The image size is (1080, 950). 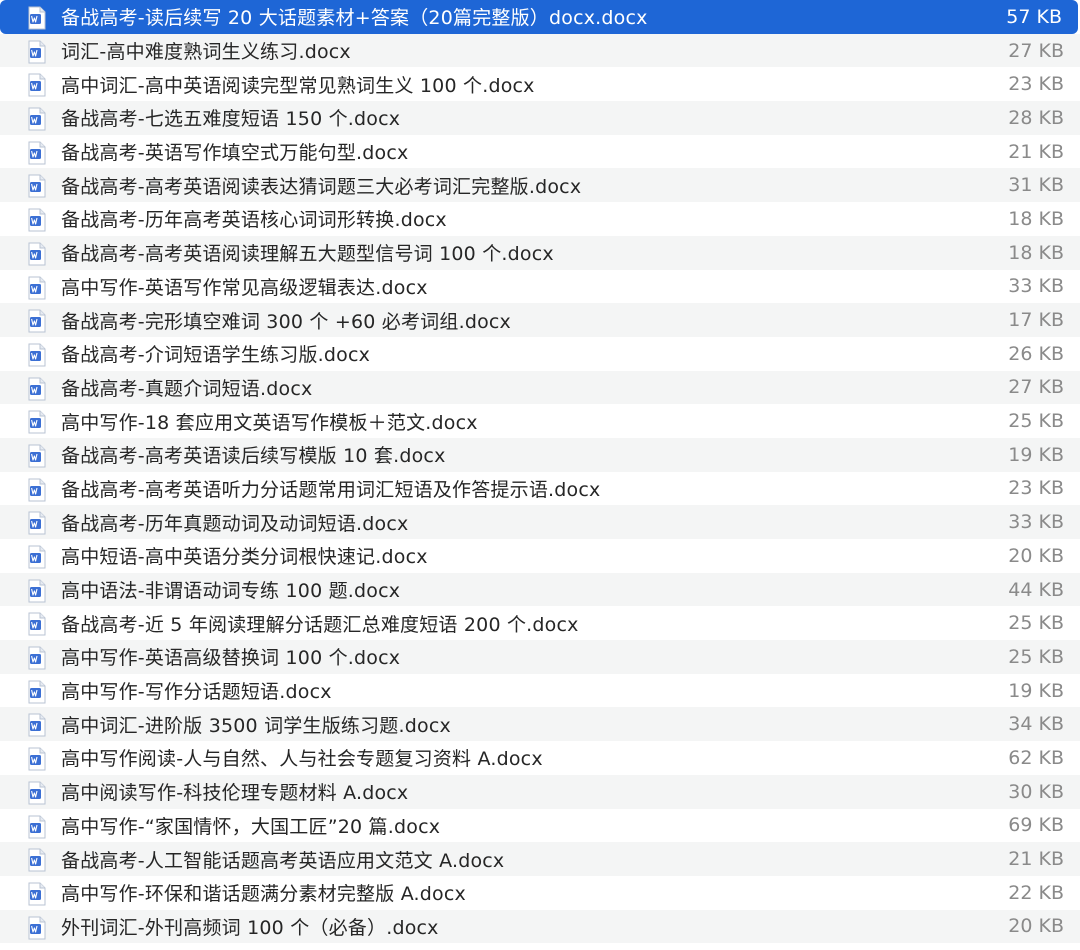 I want to click on file-name: 备战高考-高考英语阅读表达猜词题三大必考词汇完整版.docx, so click(x=321, y=186).